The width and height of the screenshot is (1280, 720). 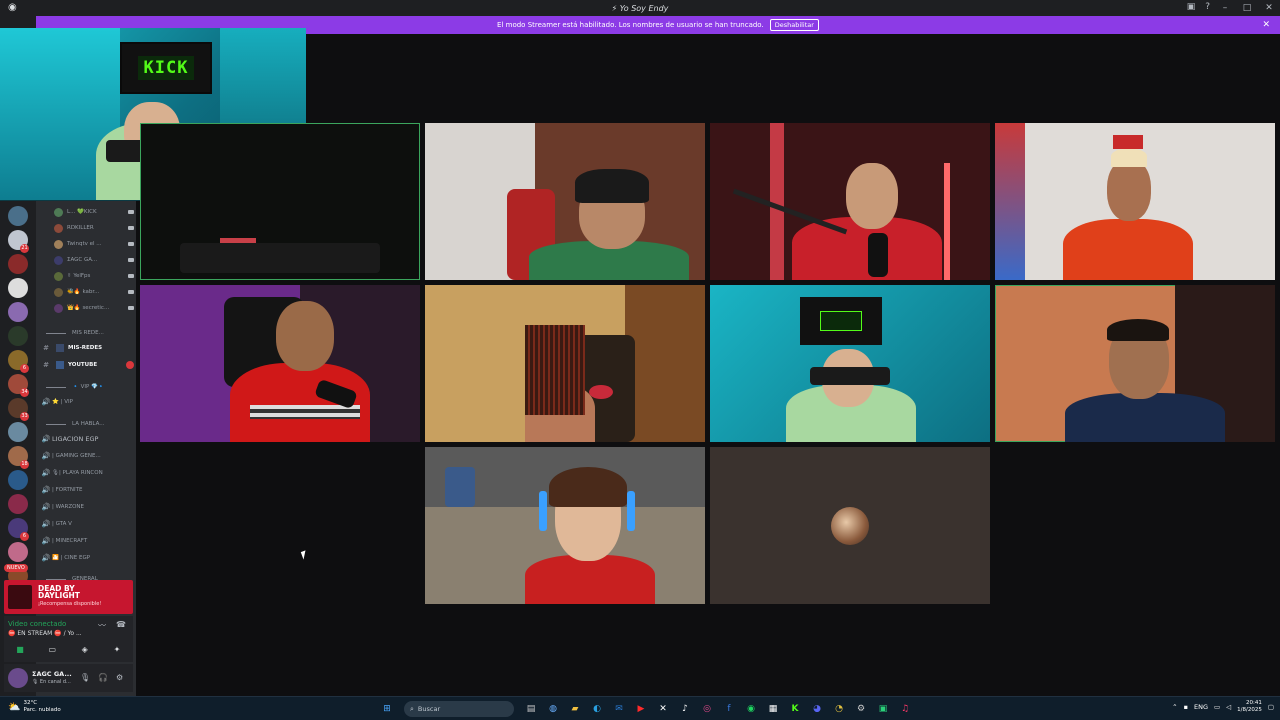 What do you see at coordinates (1225, 8) in the screenshot?
I see `minimize-button: –` at bounding box center [1225, 8].